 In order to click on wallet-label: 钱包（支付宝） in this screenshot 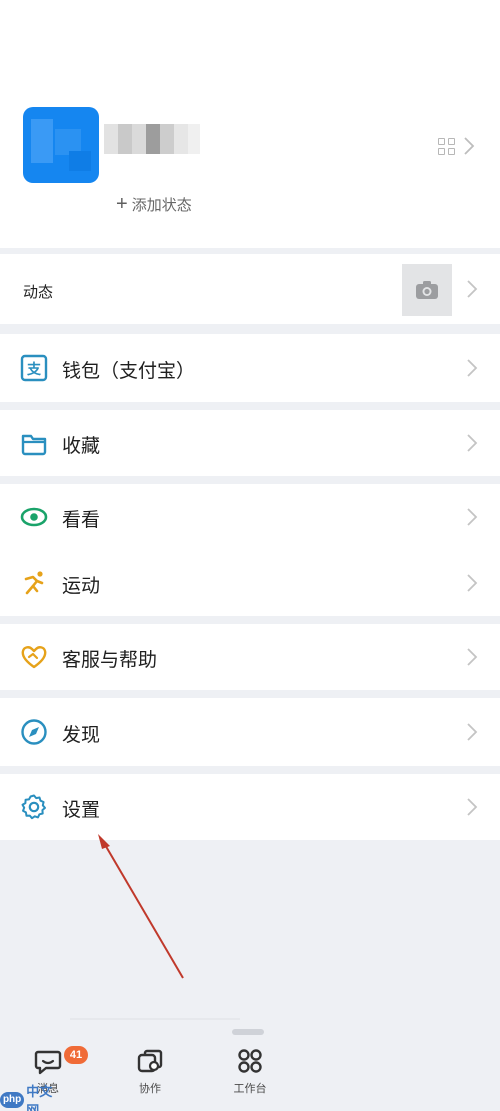, I will do `click(129, 371)`.